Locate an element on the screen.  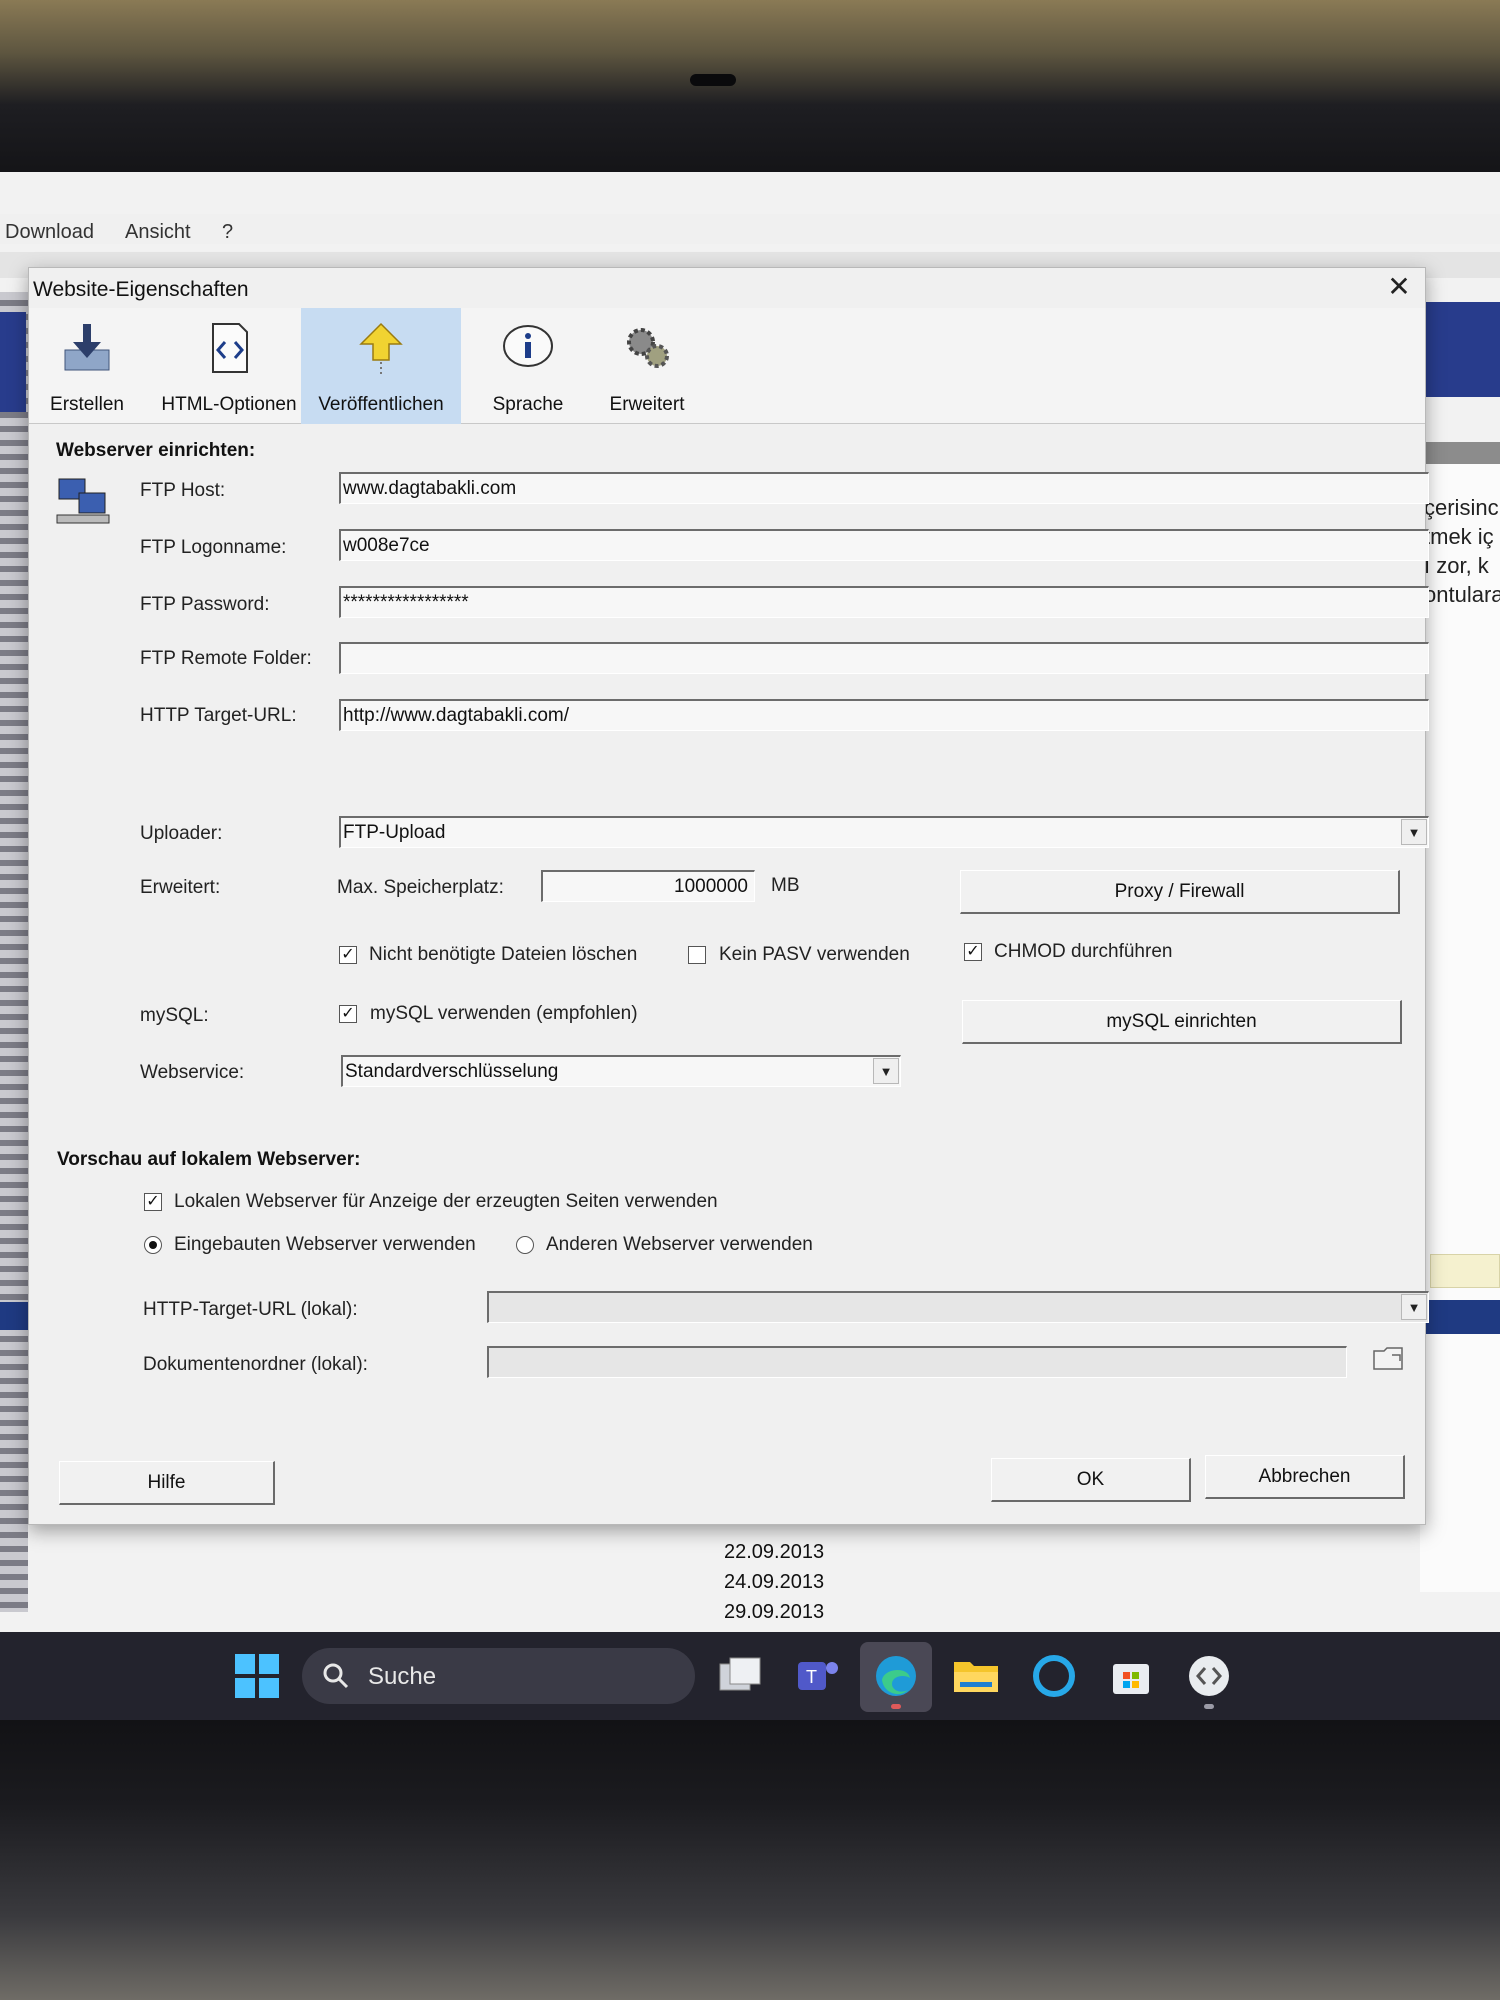
network-computers-icon is located at coordinates (83, 501).